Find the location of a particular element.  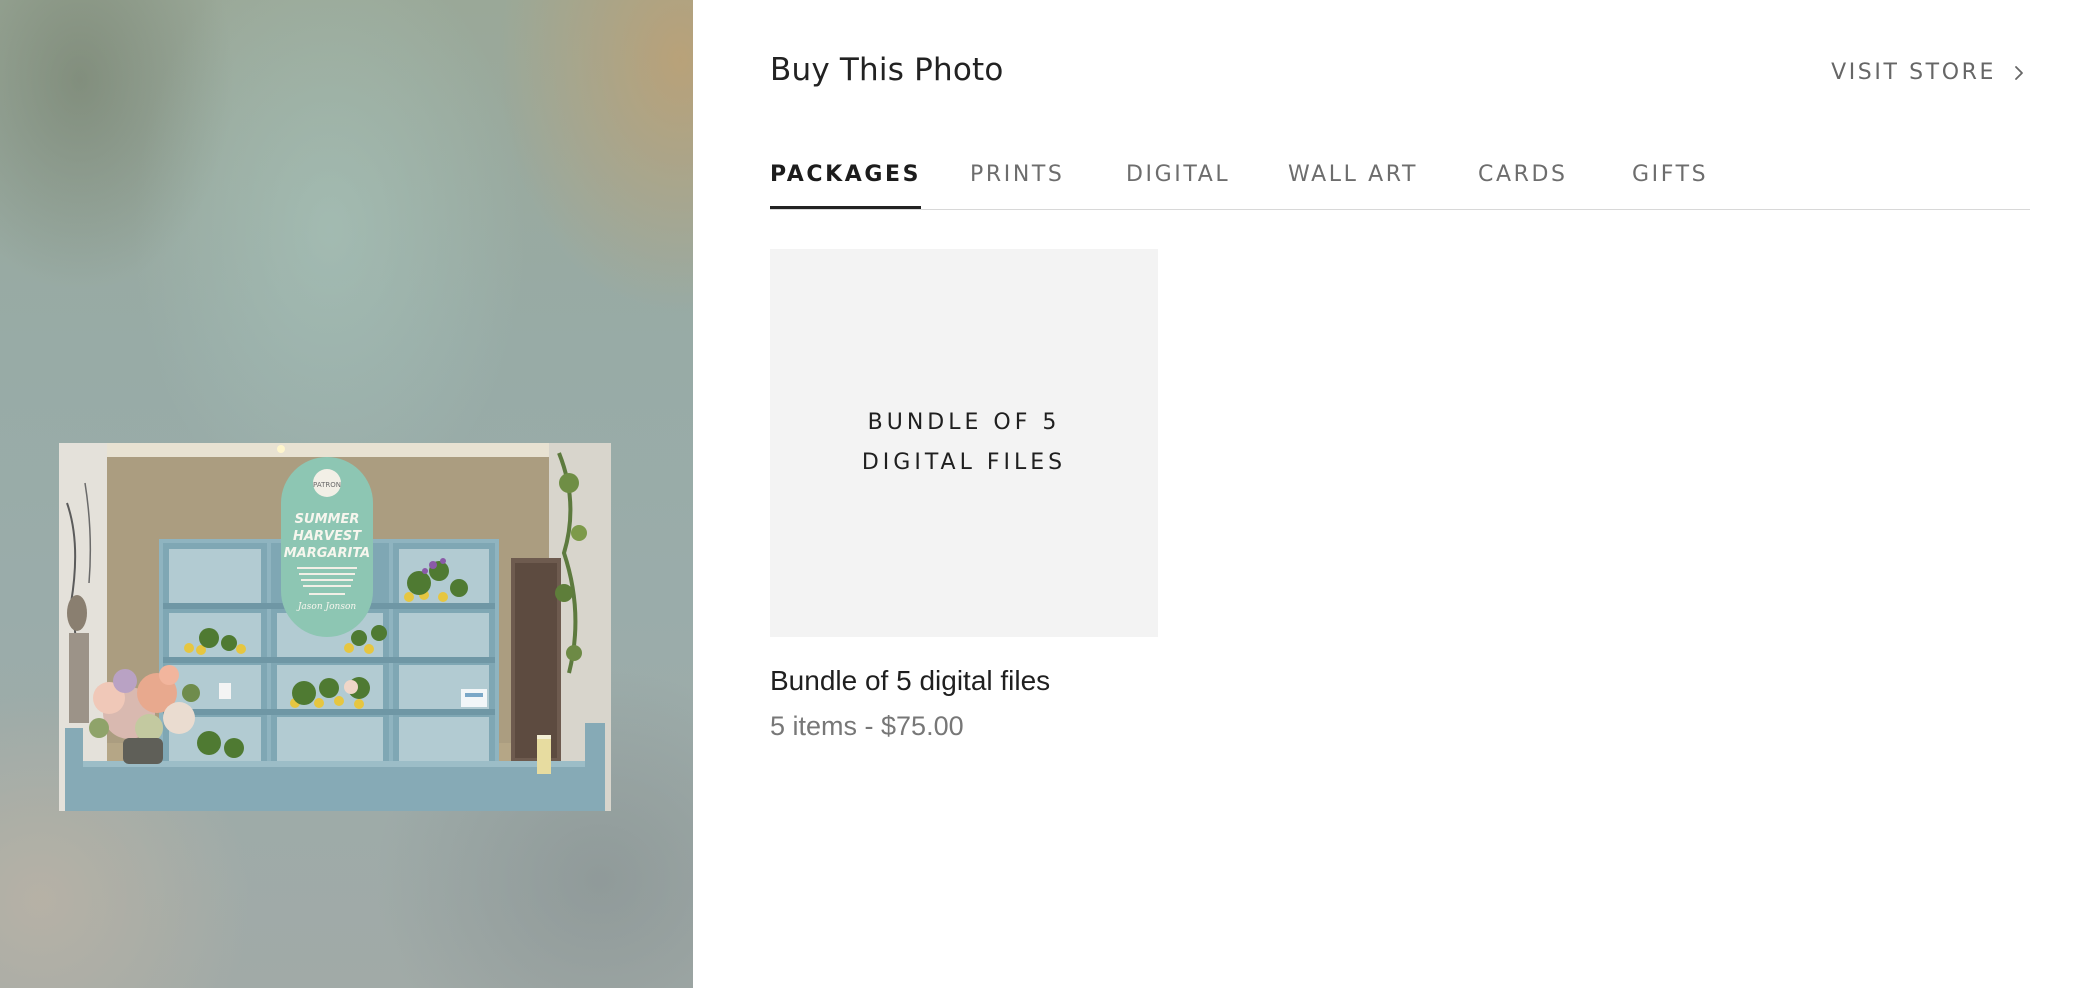

page-title: Buy This Photo is located at coordinates (887, 70).